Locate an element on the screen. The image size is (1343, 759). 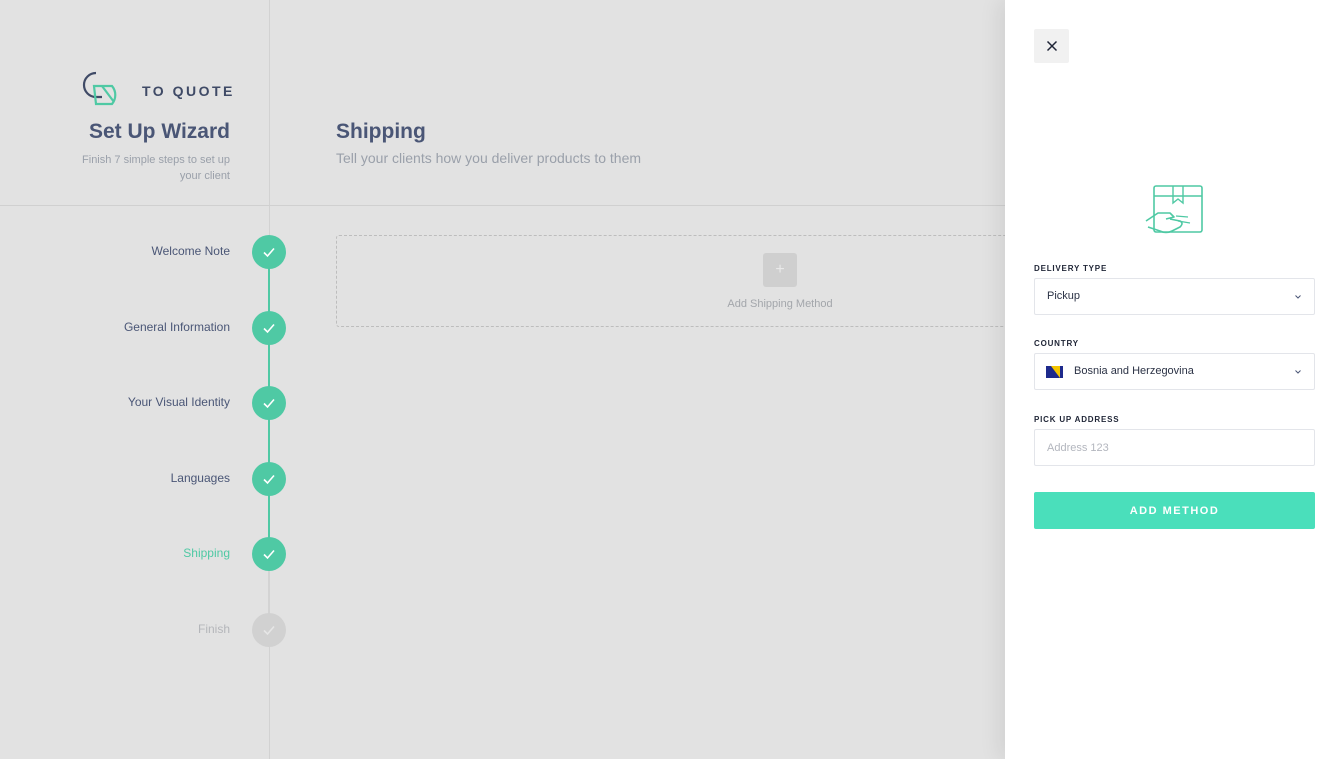
divider-horizontal is located at coordinates (502, 205).